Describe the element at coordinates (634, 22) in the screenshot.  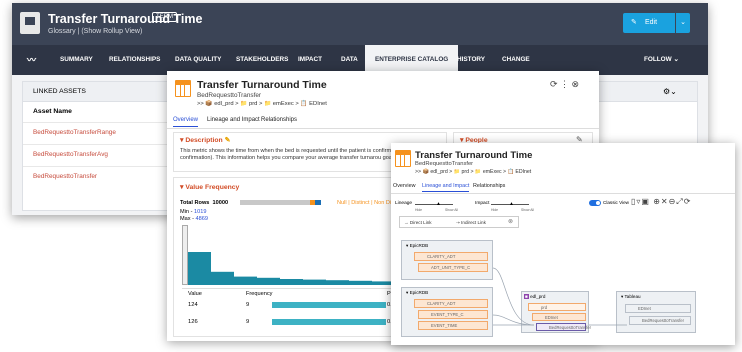
I see `pencil-icon: ✎` at that location.